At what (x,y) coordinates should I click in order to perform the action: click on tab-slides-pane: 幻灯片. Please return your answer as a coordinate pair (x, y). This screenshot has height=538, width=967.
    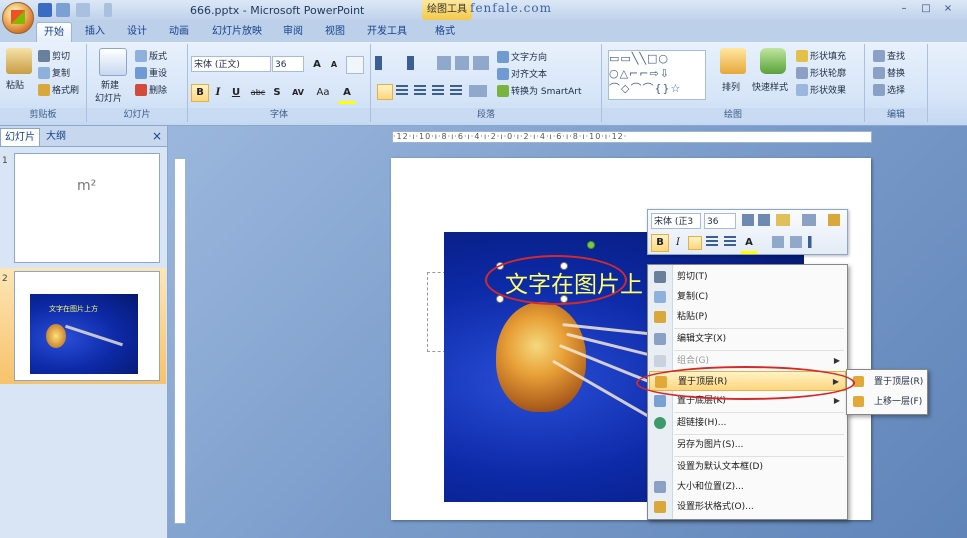
    Looking at the image, I should click on (20, 137).